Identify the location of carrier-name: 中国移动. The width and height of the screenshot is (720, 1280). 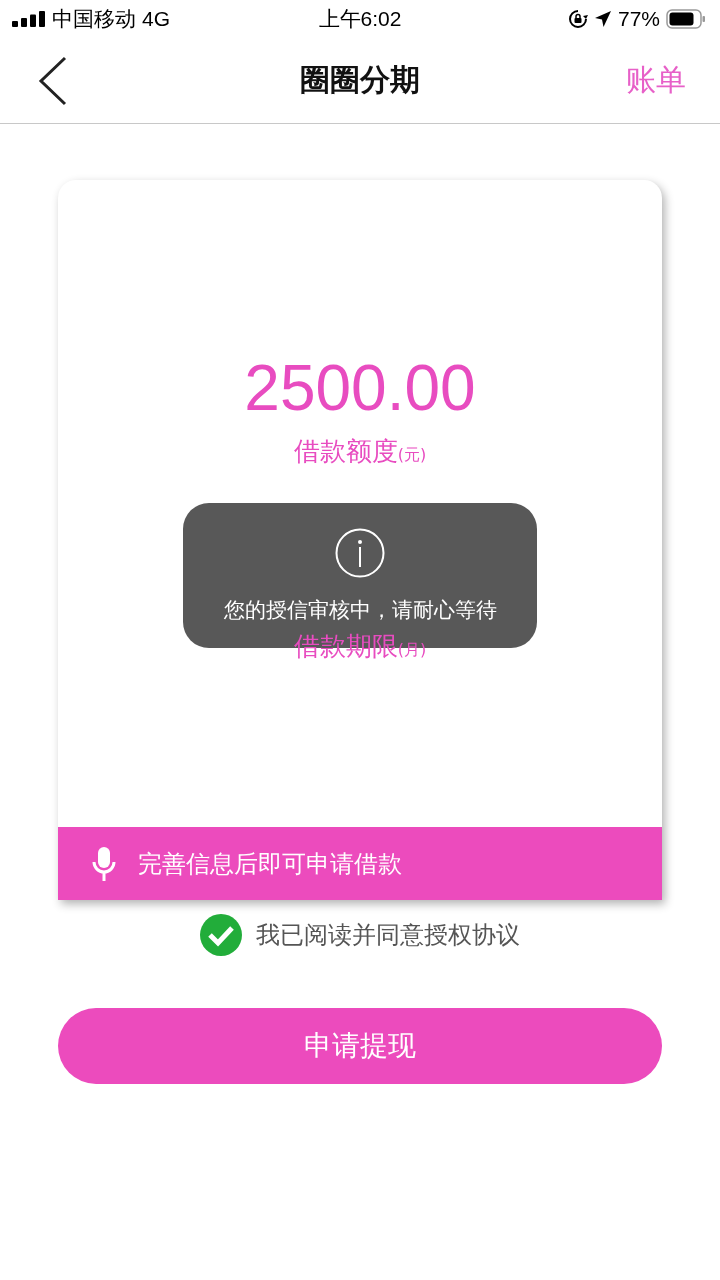
(94, 19).